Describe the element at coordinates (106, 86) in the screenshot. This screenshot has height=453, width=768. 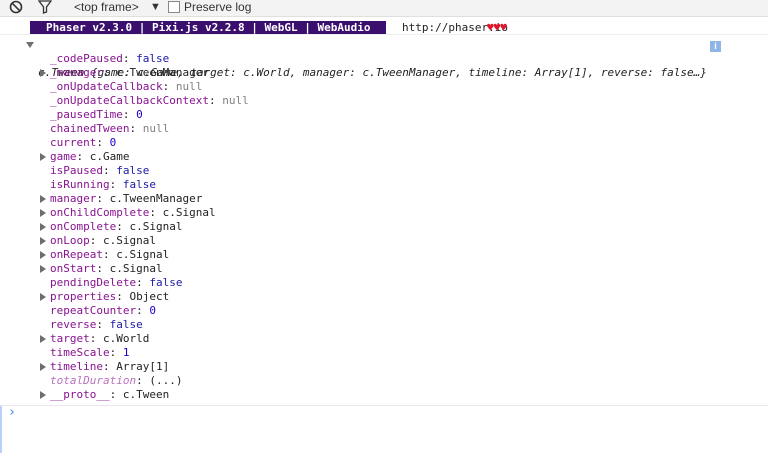
I see `property-key: _onUpdateCallback` at that location.